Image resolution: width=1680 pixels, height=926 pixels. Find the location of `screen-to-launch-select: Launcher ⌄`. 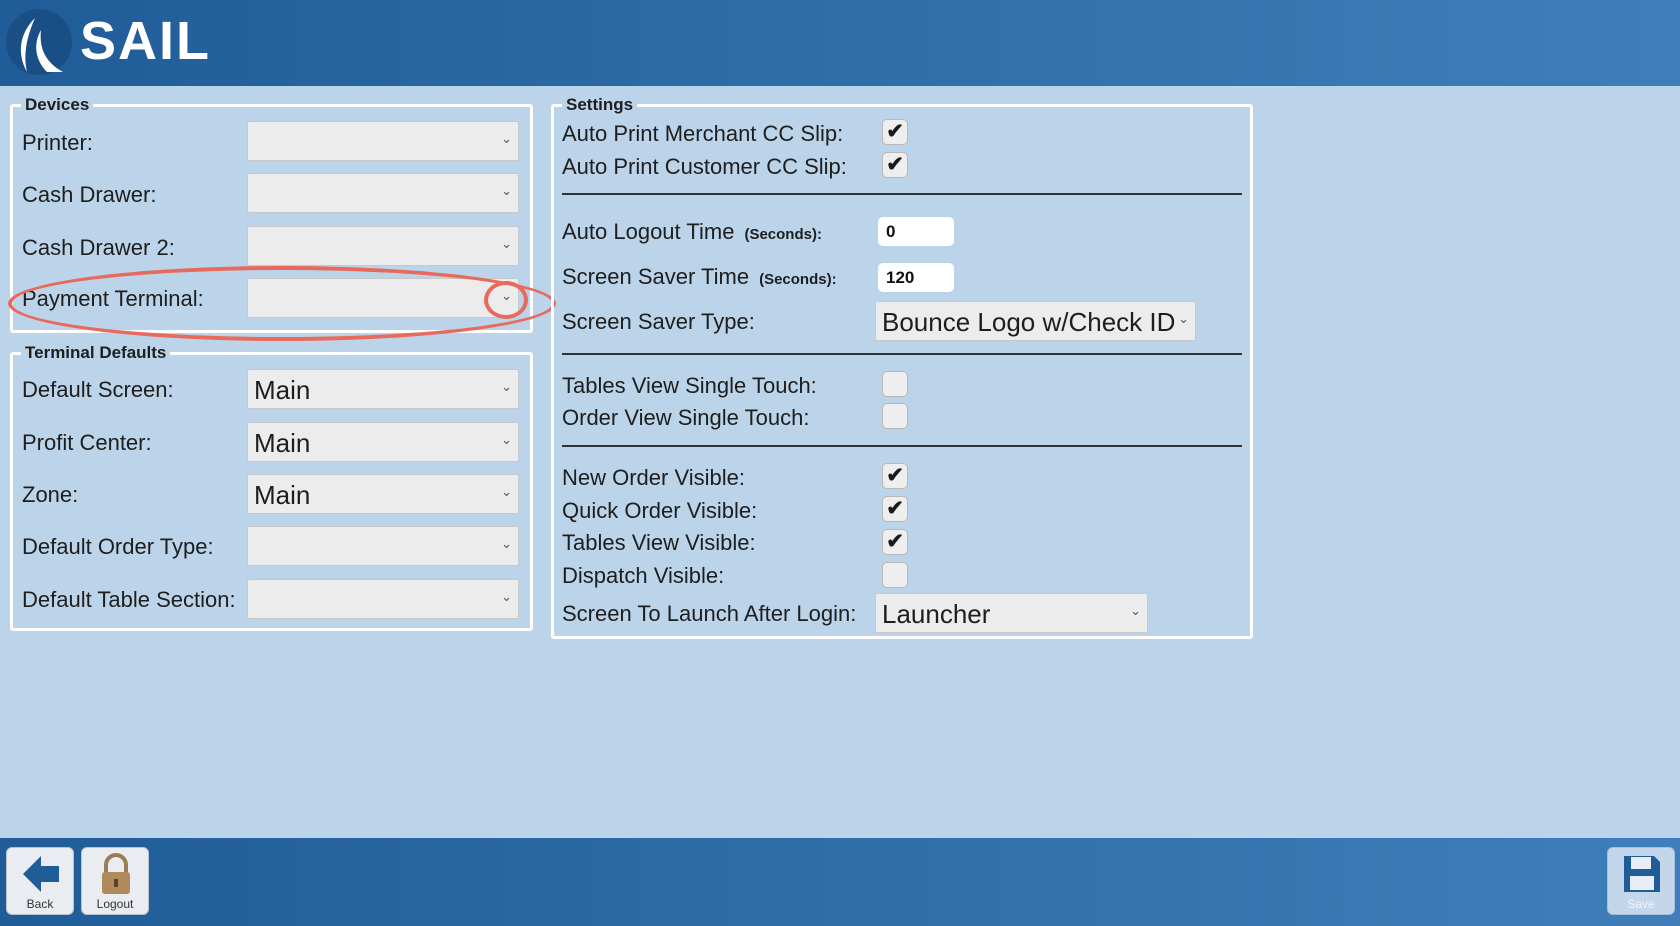

screen-to-launch-select: Launcher ⌄ is located at coordinates (1011, 613).